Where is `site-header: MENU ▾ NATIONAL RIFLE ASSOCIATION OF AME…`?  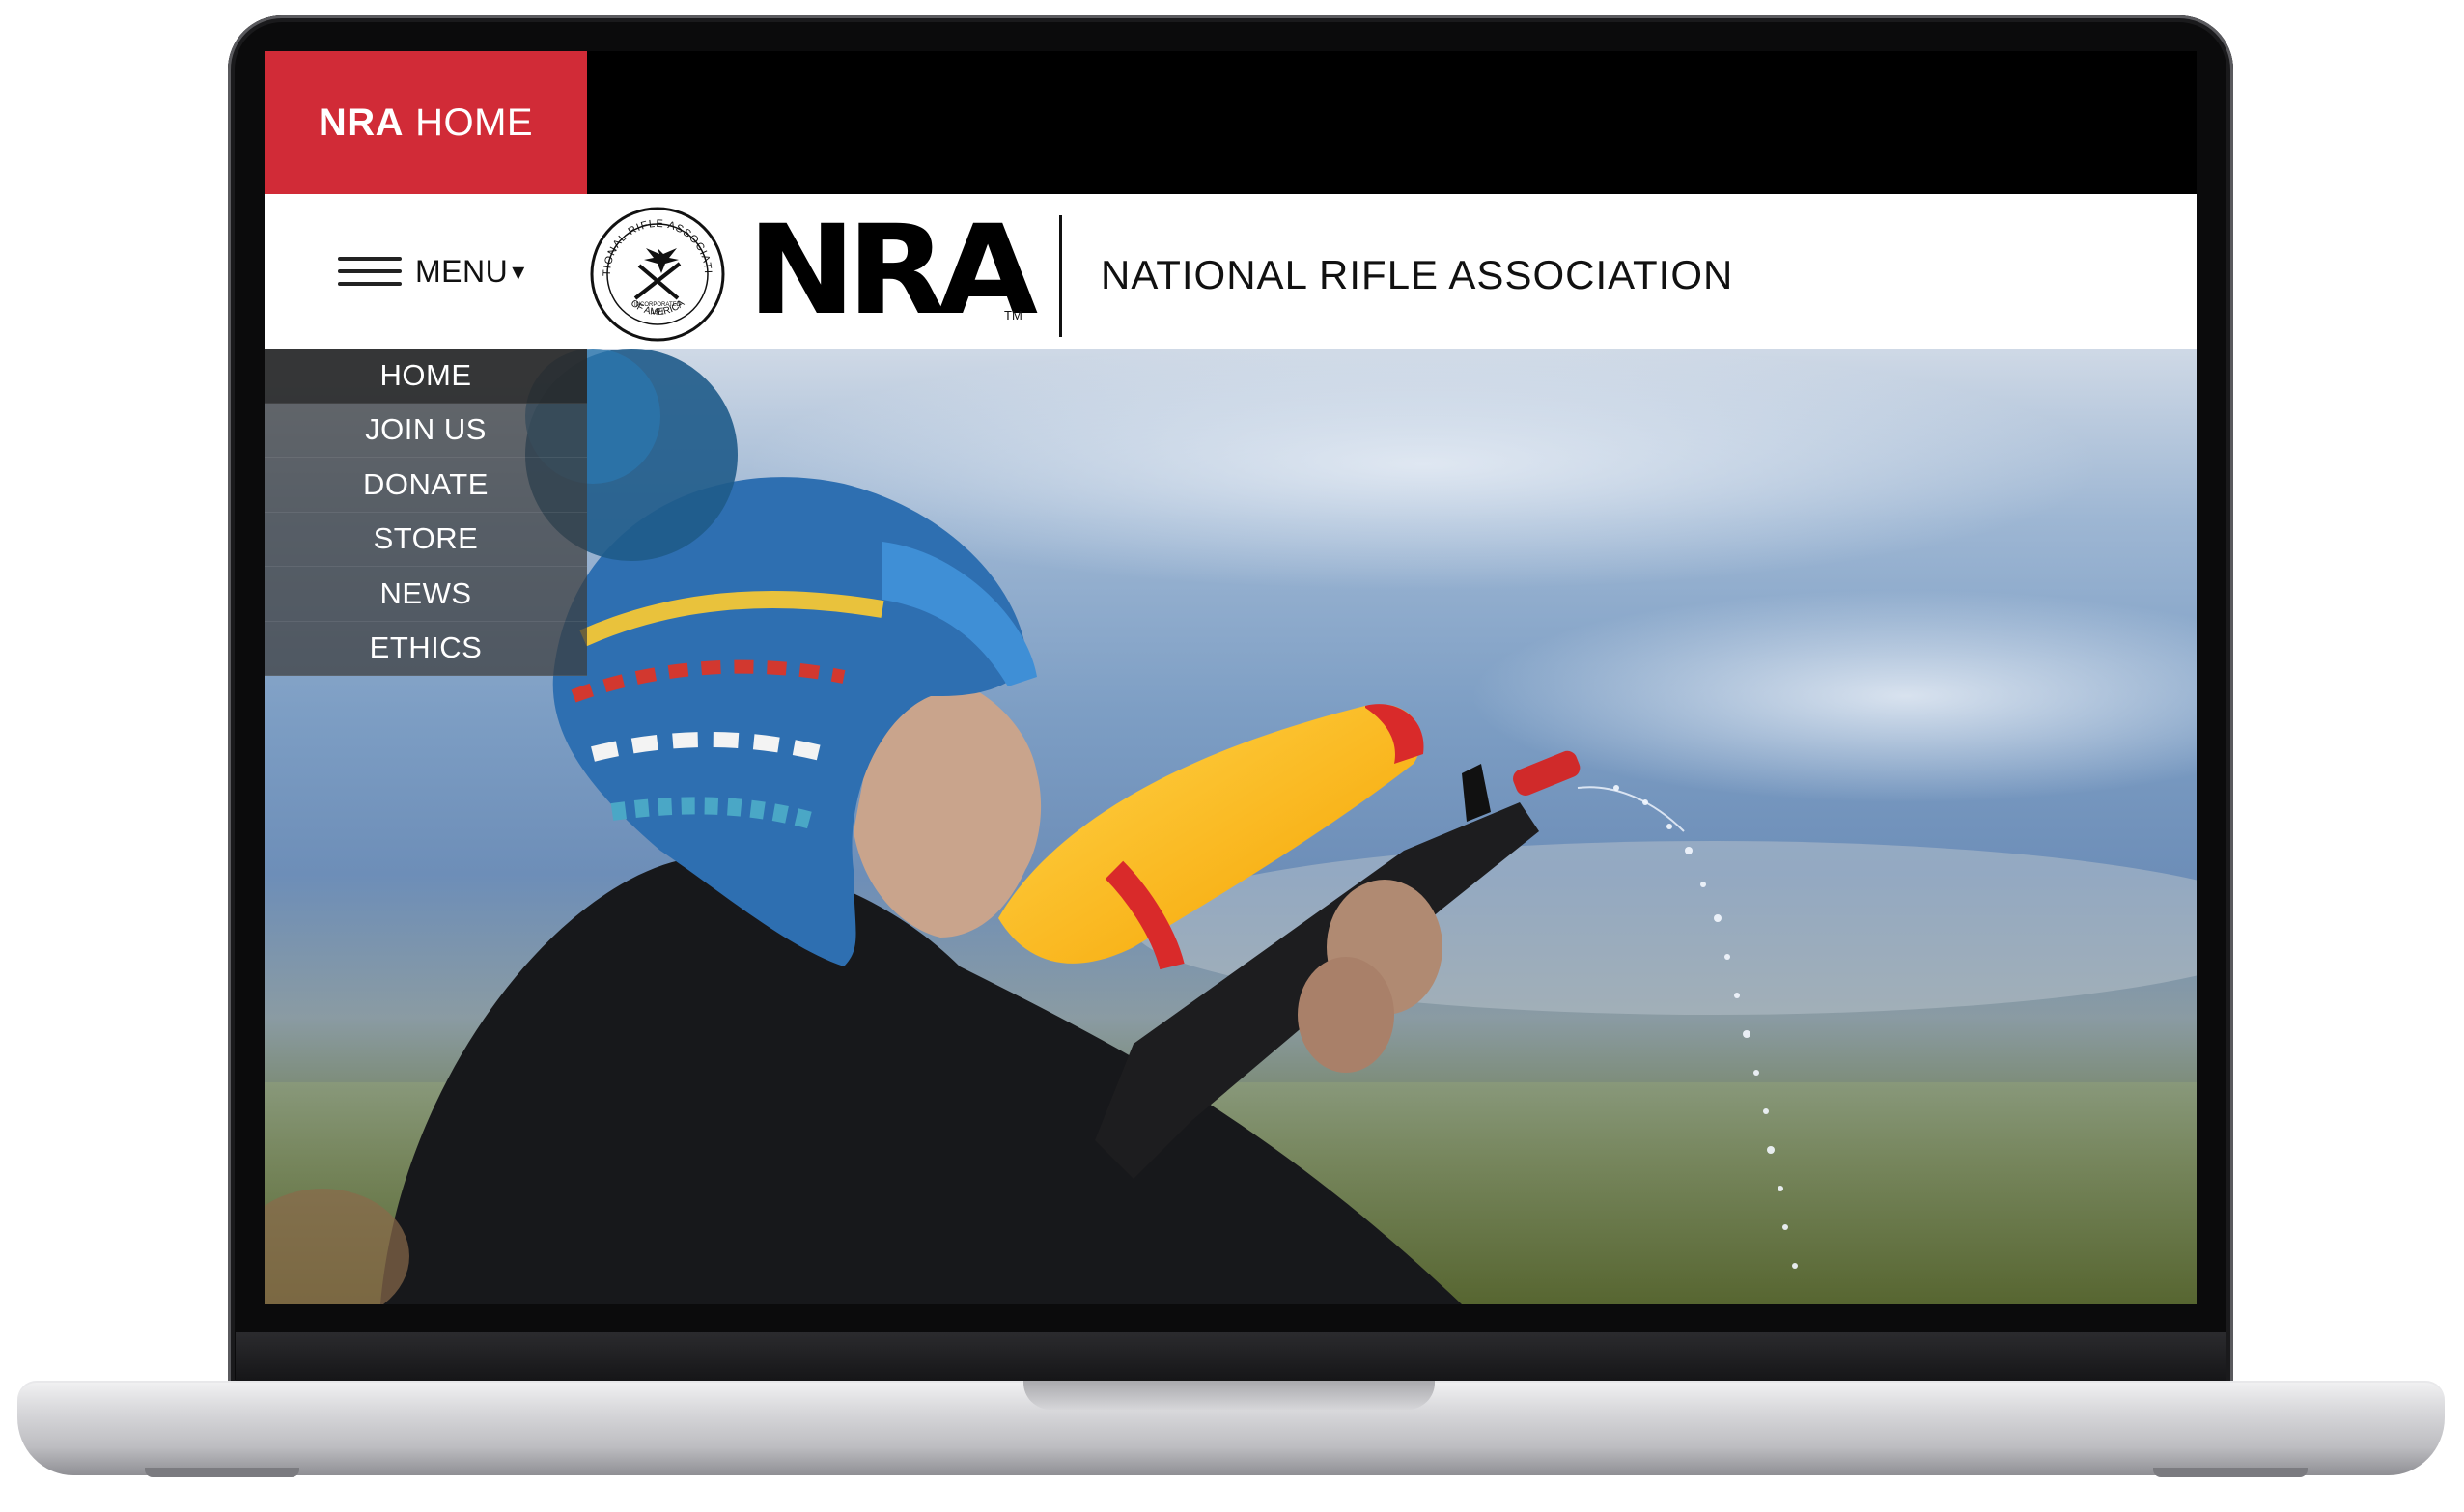 site-header: MENU ▾ NATIONAL RIFLE ASSOCIATION OF AME… is located at coordinates (1231, 272).